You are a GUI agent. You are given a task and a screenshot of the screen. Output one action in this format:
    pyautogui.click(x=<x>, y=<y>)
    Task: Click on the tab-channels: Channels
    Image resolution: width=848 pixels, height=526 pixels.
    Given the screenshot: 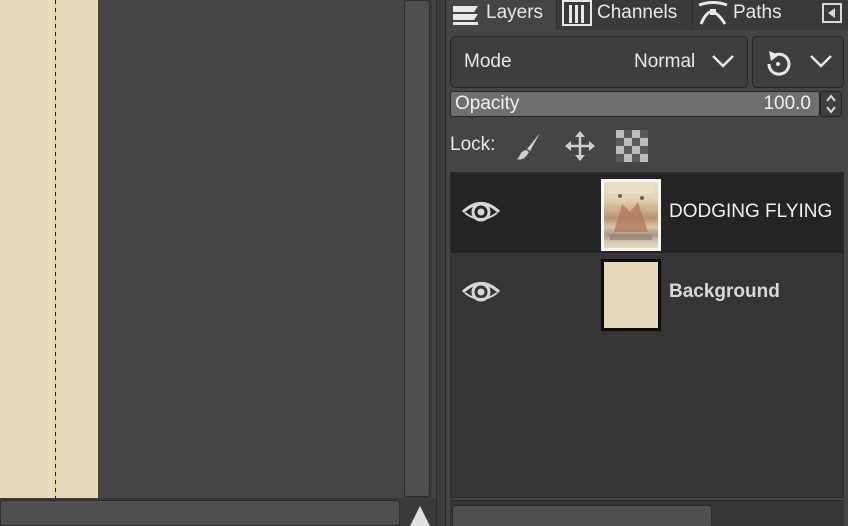 What is the action you would take?
    pyautogui.click(x=624, y=15)
    